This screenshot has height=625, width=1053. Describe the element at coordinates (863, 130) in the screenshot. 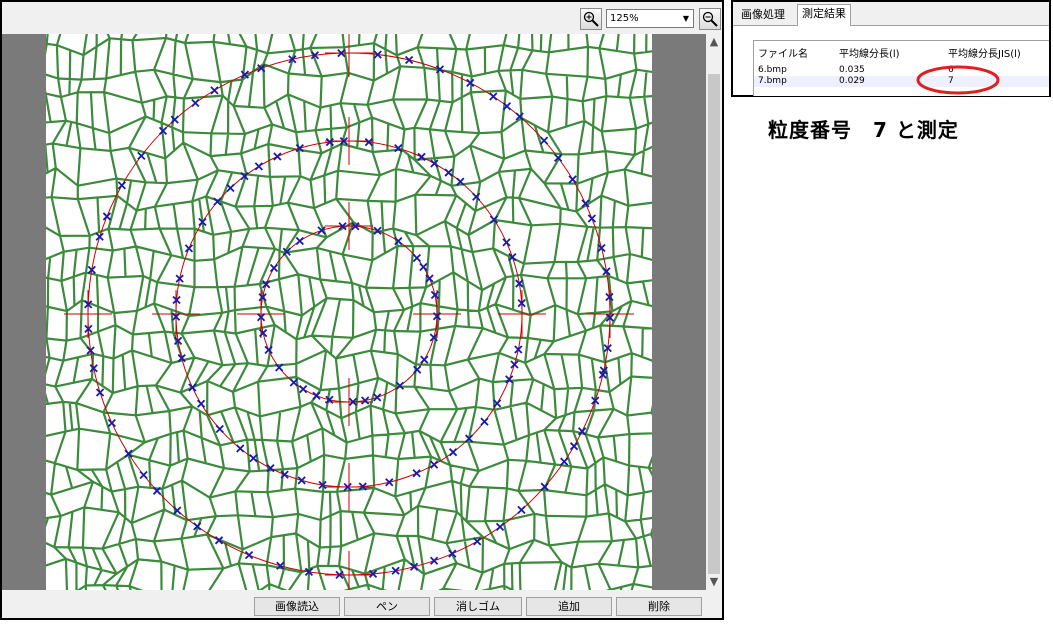

I see `grain-size-annotation: 粒度番号 7 と測定` at that location.